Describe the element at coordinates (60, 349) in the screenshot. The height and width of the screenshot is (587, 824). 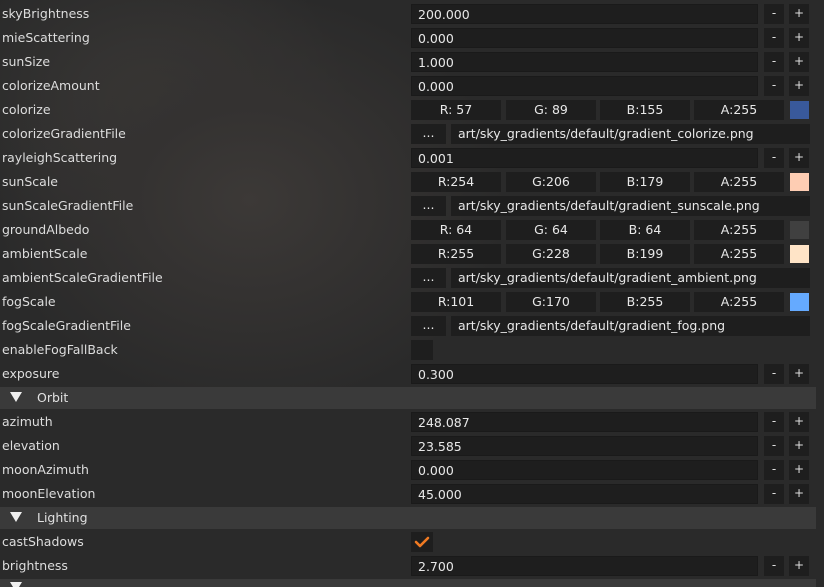
I see `property-label: enableFogFallBack` at that location.